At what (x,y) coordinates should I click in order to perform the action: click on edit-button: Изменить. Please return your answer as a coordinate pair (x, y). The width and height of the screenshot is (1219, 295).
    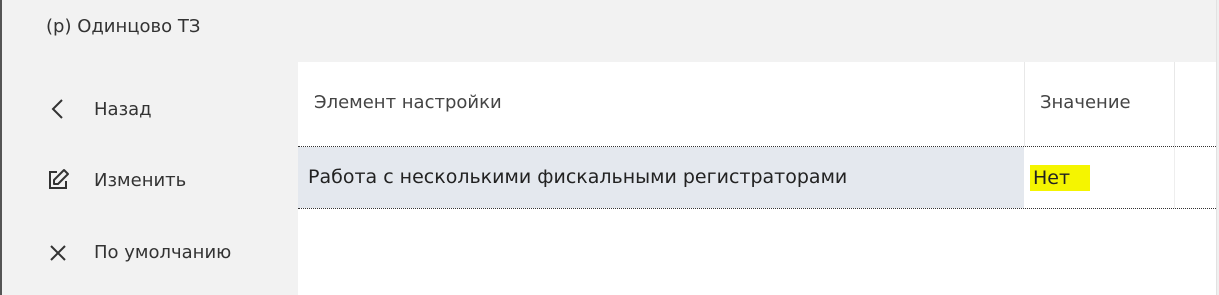
    Looking at the image, I should click on (150, 182).